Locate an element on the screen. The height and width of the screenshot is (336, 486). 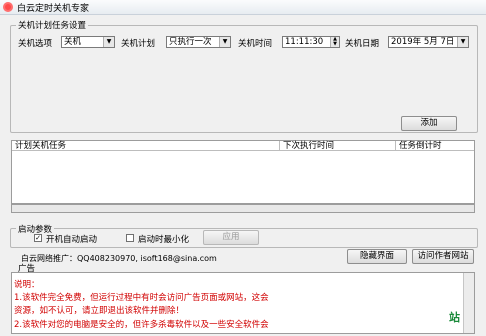
shutdown-time-label: 关机时间 is located at coordinates (255, 44).